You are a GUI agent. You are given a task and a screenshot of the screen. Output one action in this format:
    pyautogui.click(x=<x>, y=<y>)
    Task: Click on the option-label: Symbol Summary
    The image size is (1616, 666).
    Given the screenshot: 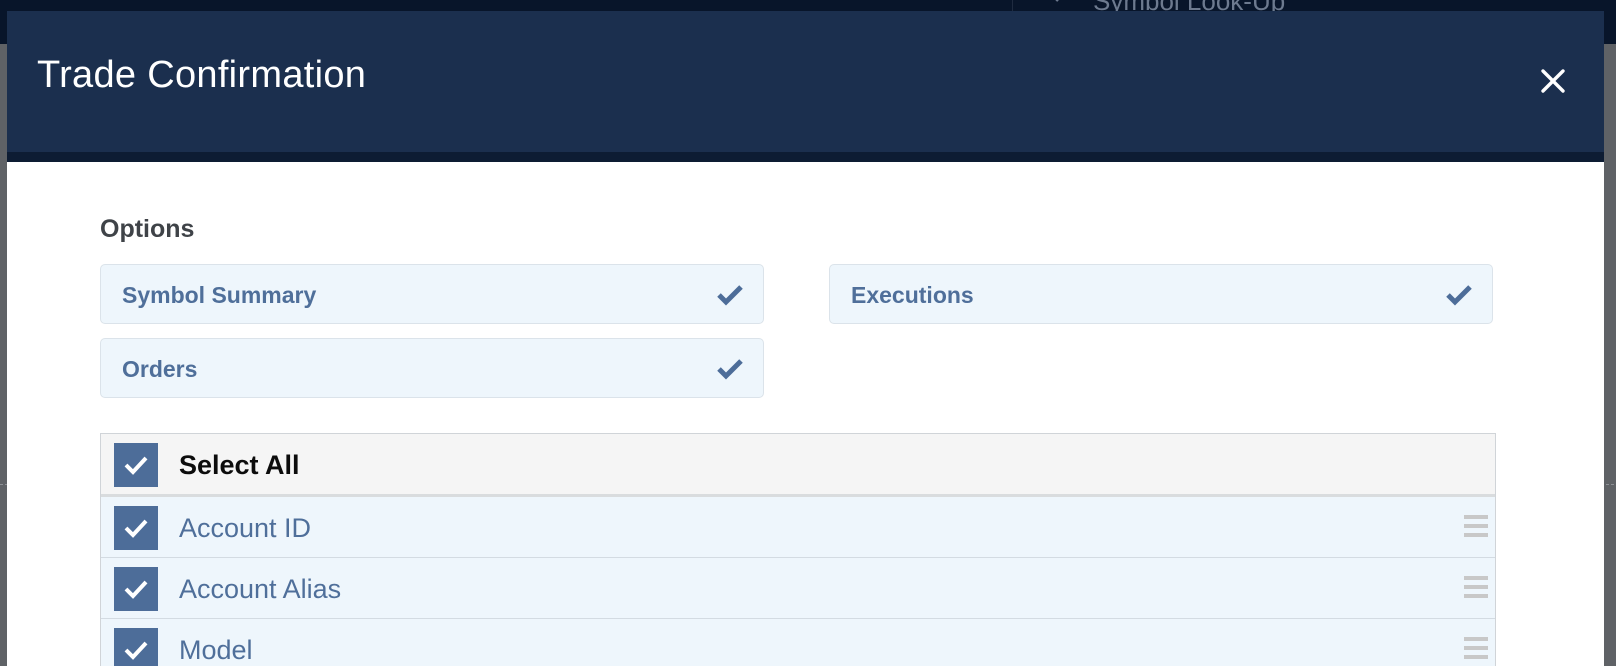 What is the action you would take?
    pyautogui.click(x=219, y=295)
    